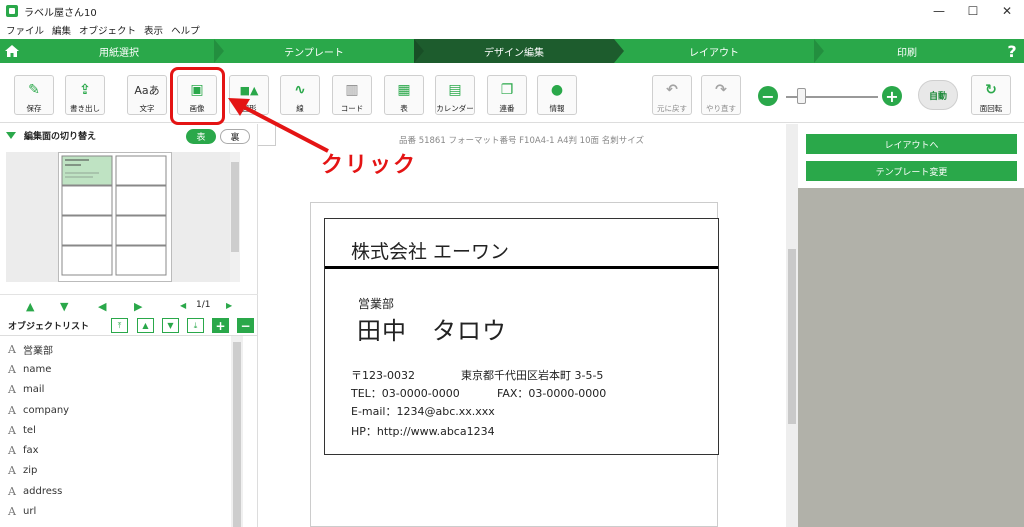 This screenshot has height=527, width=1024. Describe the element at coordinates (352, 95) in the screenshot. I see `code-button: ▥ コード` at that location.